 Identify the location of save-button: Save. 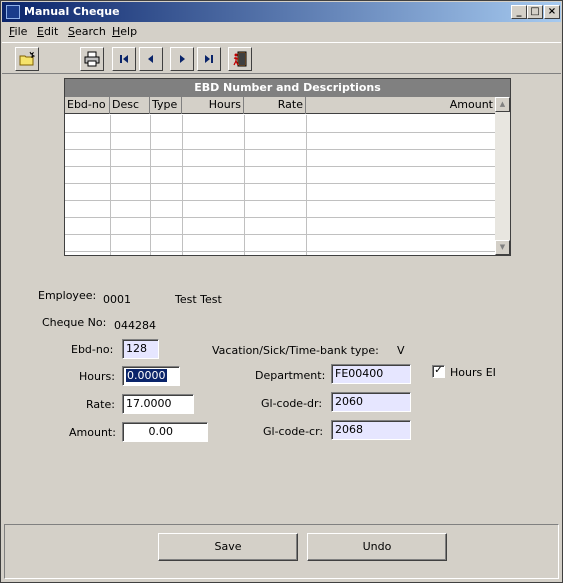
(228, 547).